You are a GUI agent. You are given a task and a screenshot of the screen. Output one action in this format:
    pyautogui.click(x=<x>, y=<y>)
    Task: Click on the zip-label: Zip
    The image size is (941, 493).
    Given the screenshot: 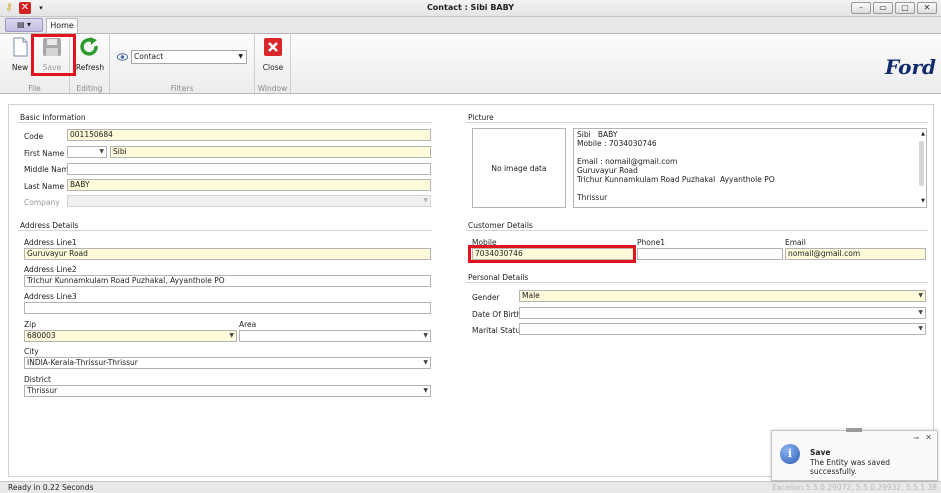 What is the action you would take?
    pyautogui.click(x=30, y=324)
    